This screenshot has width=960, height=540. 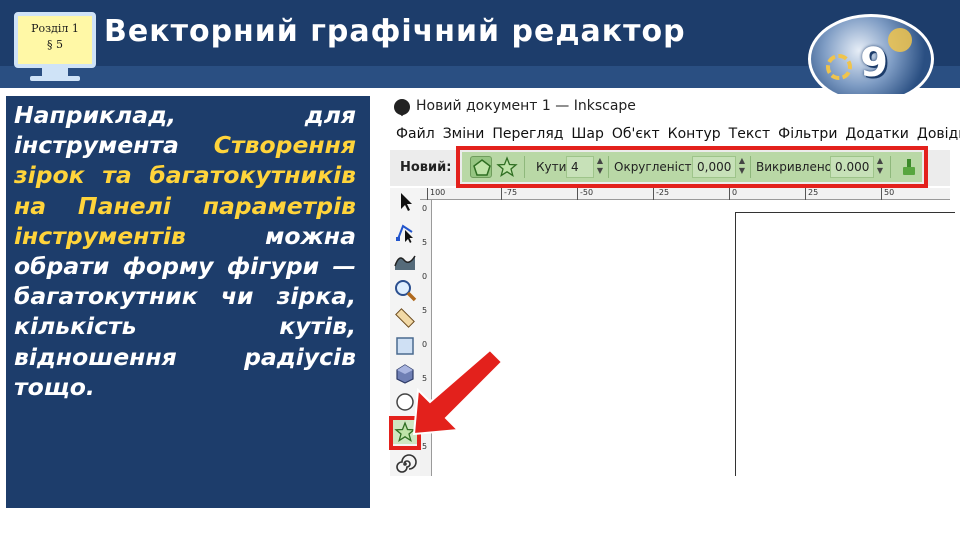 I want to click on menu-object: Об'єкт, so click(x=636, y=134).